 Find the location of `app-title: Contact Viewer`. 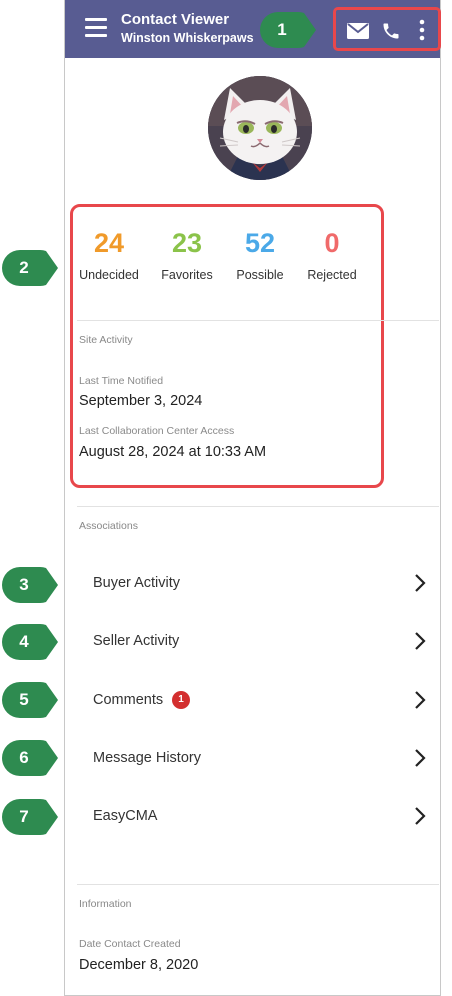

app-title: Contact Viewer is located at coordinates (175, 19).